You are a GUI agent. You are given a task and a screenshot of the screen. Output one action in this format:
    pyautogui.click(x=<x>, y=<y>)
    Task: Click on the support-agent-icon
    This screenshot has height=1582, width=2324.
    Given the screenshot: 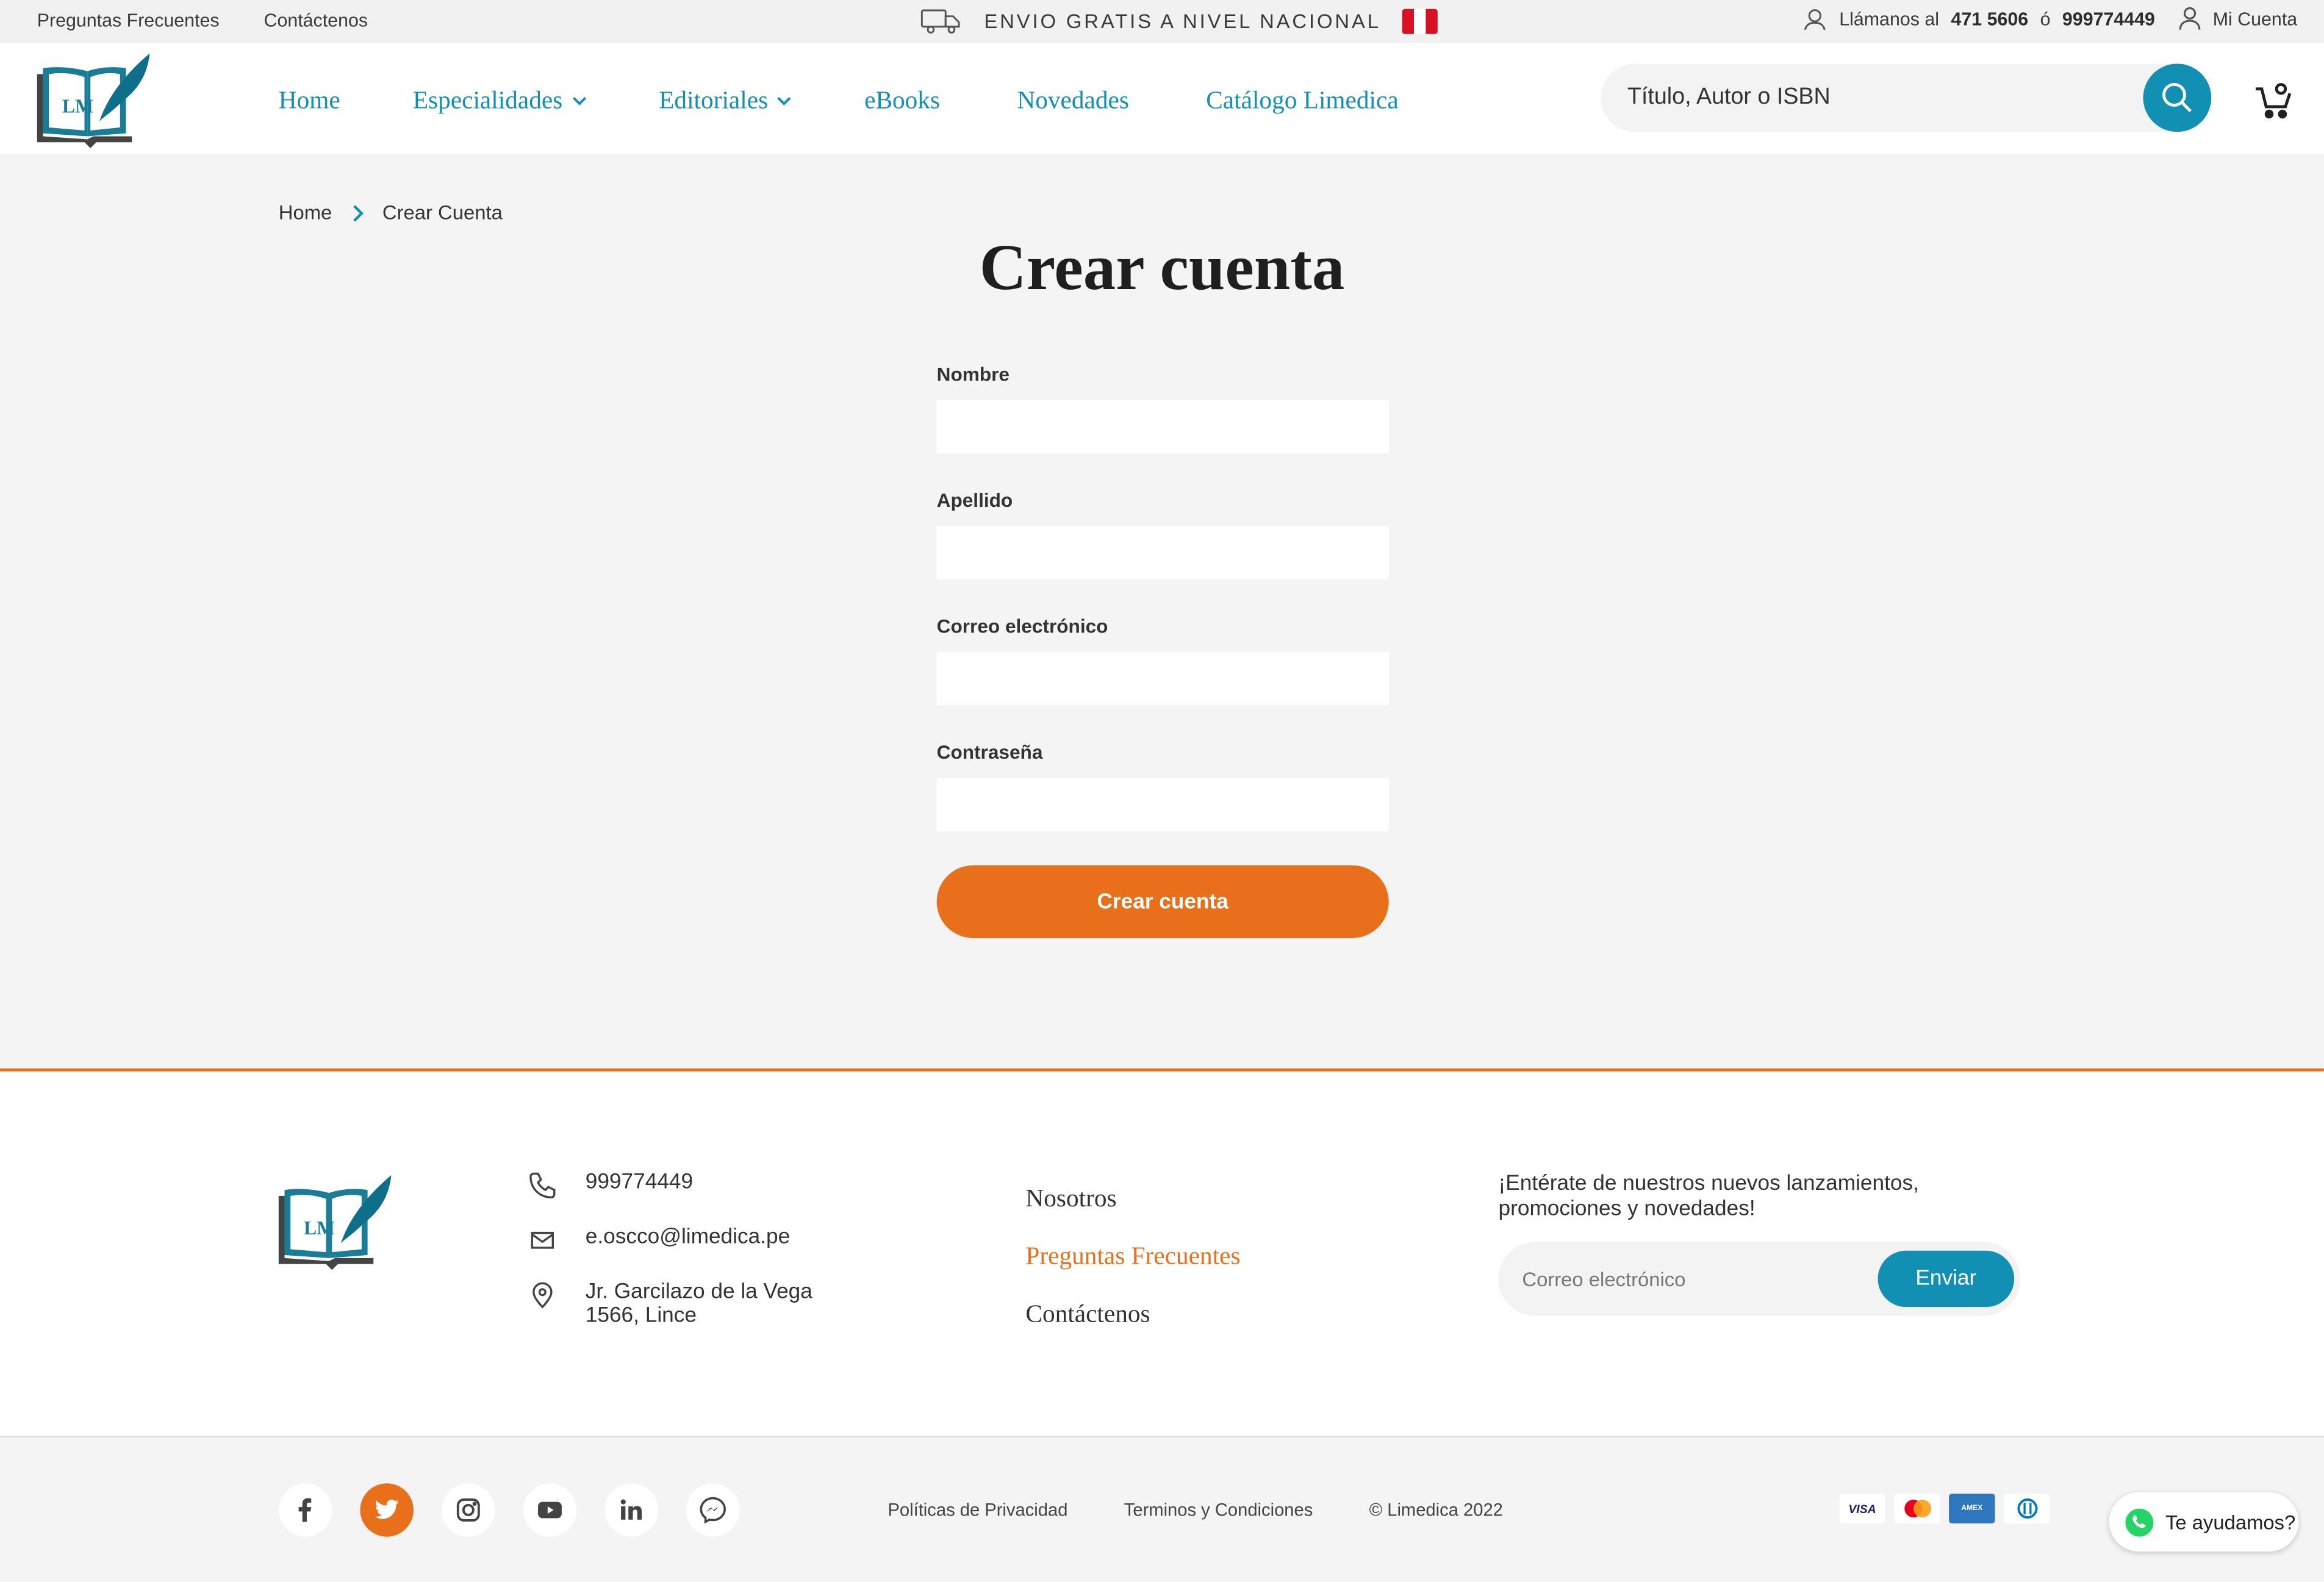 What is the action you would take?
    pyautogui.click(x=1815, y=19)
    